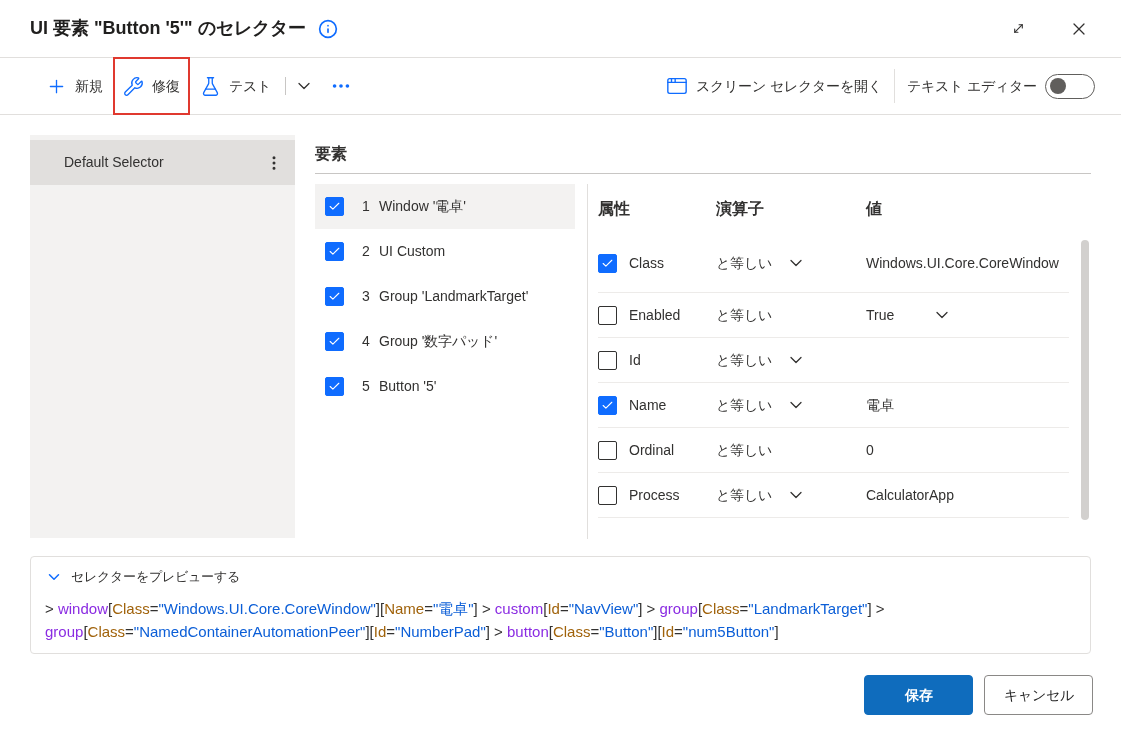 The width and height of the screenshot is (1121, 742). What do you see at coordinates (874, 209) in the screenshot?
I see `column-header: 値` at bounding box center [874, 209].